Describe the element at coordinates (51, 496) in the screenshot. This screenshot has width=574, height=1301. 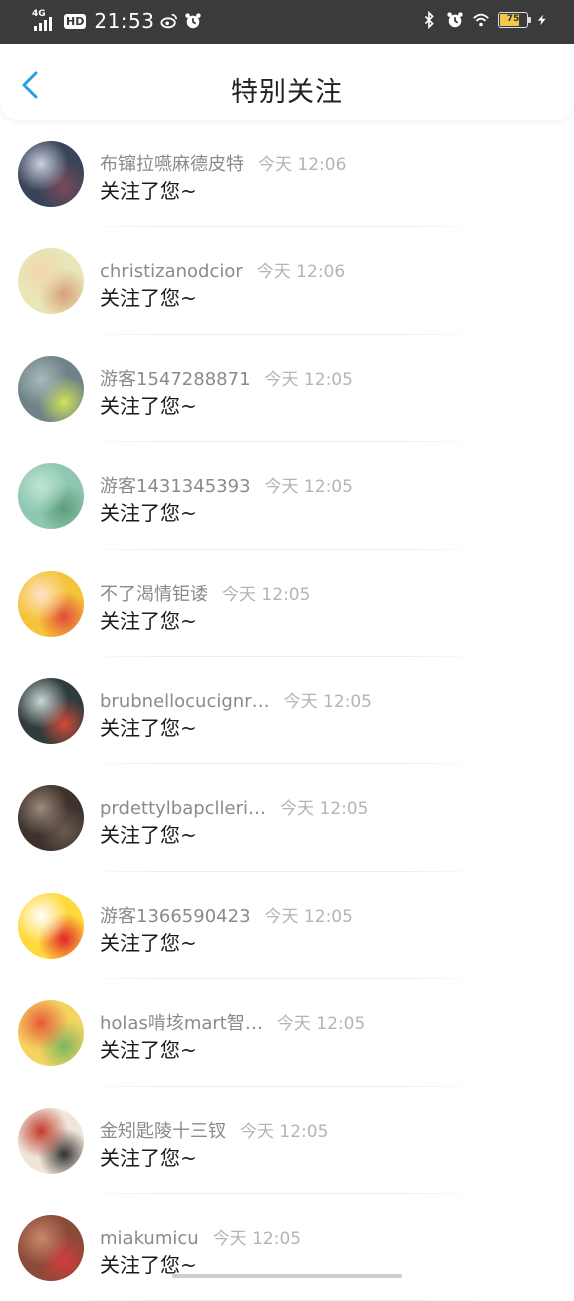
I see `avatar-green-watercolor` at that location.